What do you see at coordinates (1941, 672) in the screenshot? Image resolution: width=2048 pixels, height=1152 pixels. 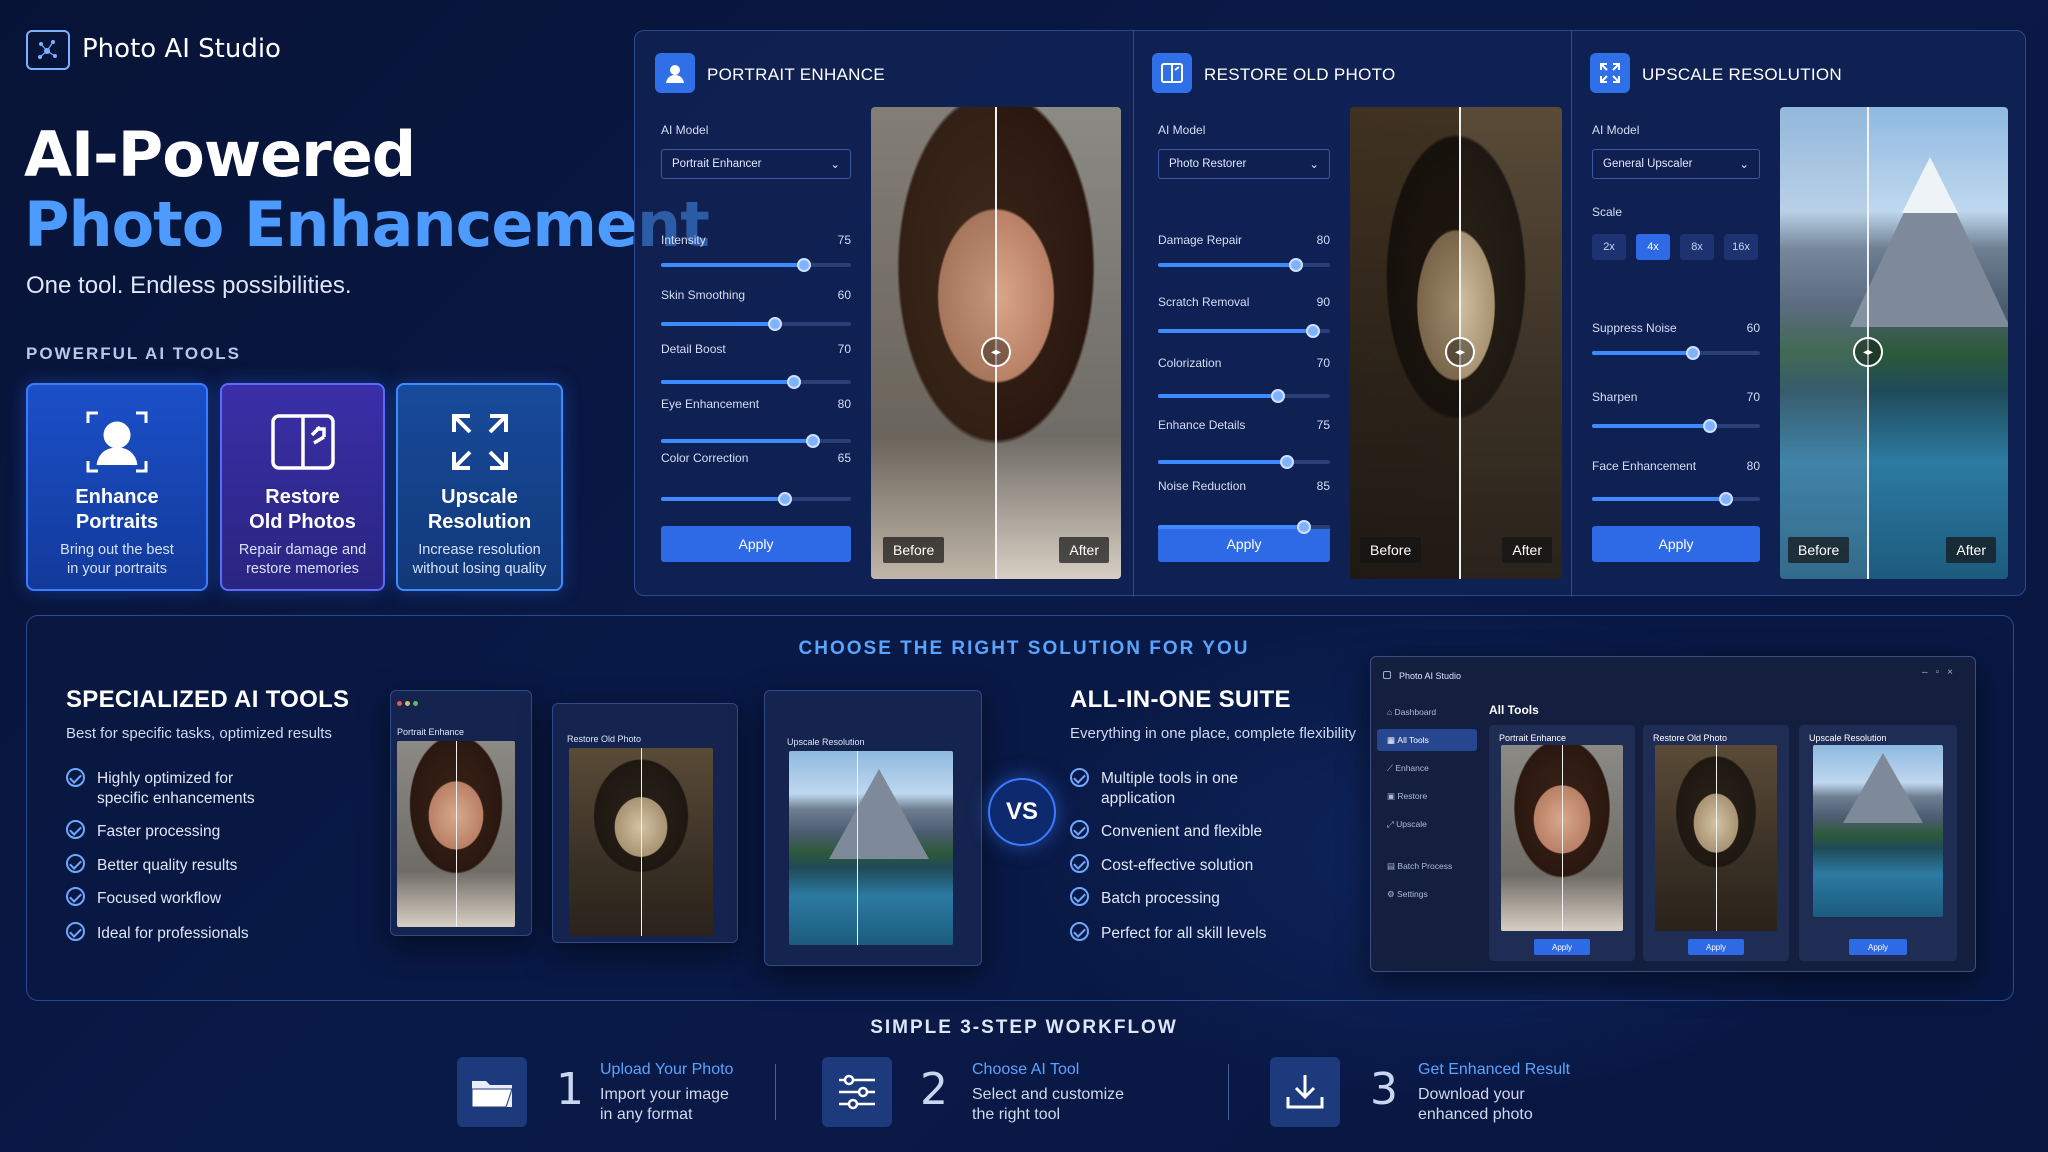 I see `window-controls: –▫×` at bounding box center [1941, 672].